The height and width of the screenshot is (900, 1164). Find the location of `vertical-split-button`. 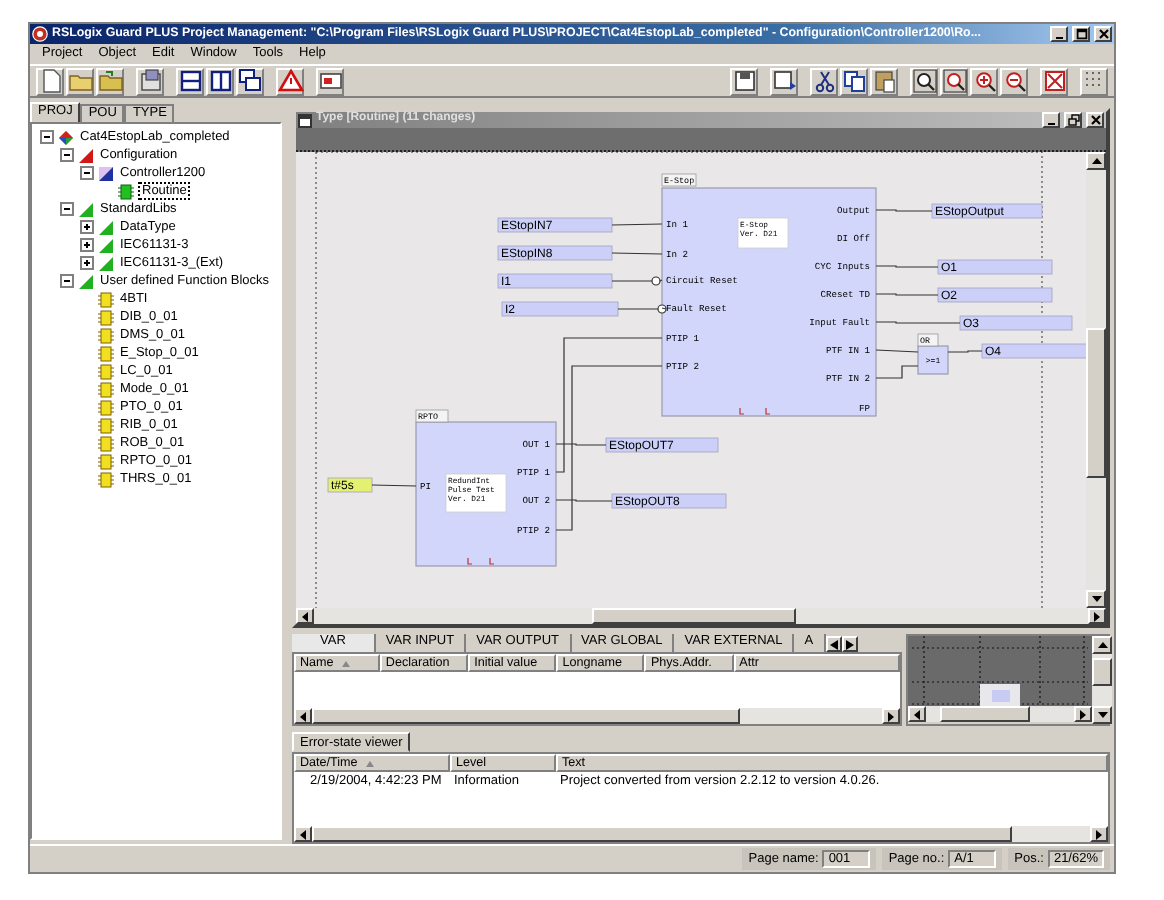

vertical-split-button is located at coordinates (220, 81).